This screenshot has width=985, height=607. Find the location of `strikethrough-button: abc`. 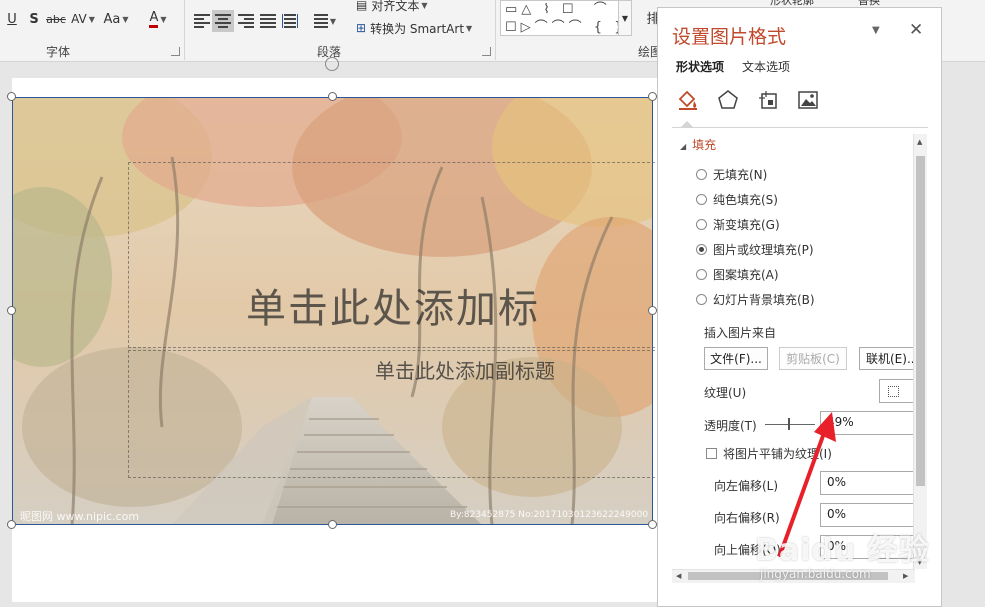

strikethrough-button: abc is located at coordinates (56, 19).